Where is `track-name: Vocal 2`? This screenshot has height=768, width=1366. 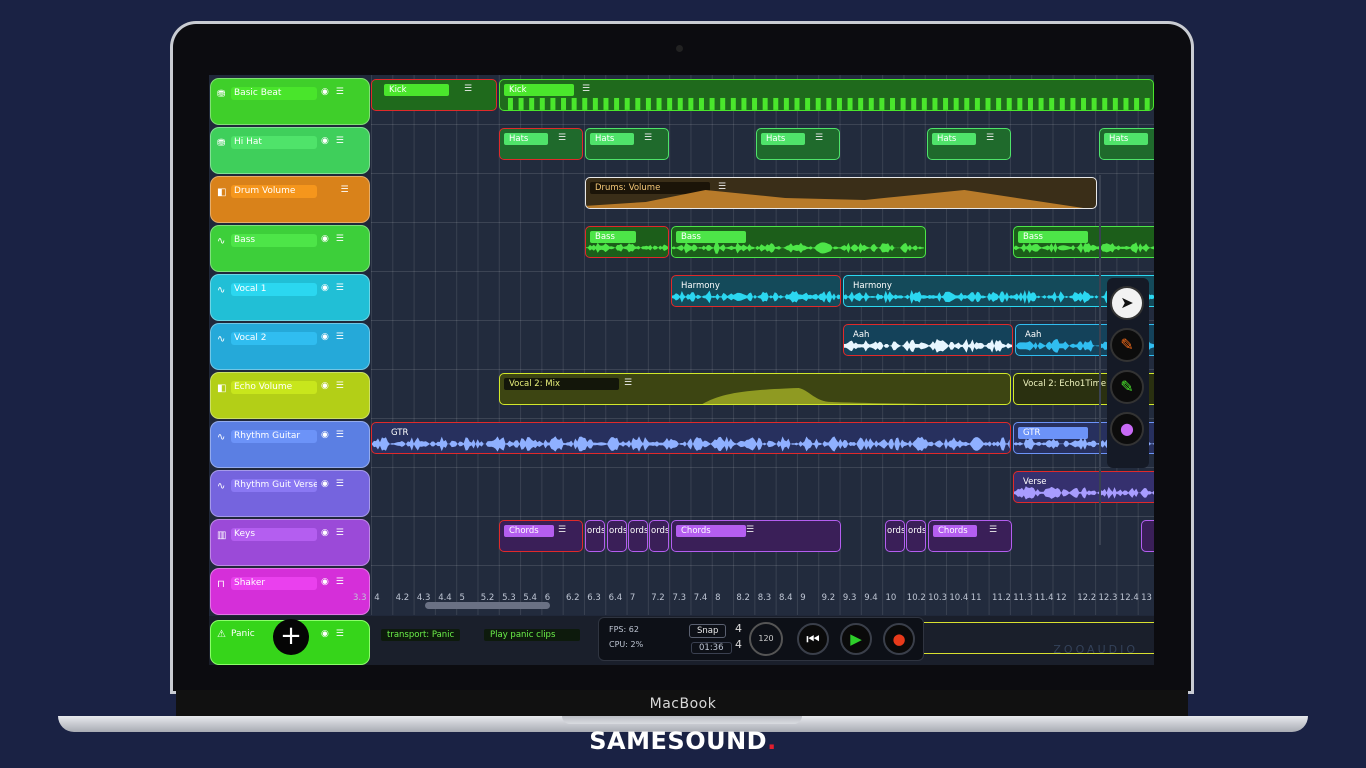 track-name: Vocal 2 is located at coordinates (274, 338).